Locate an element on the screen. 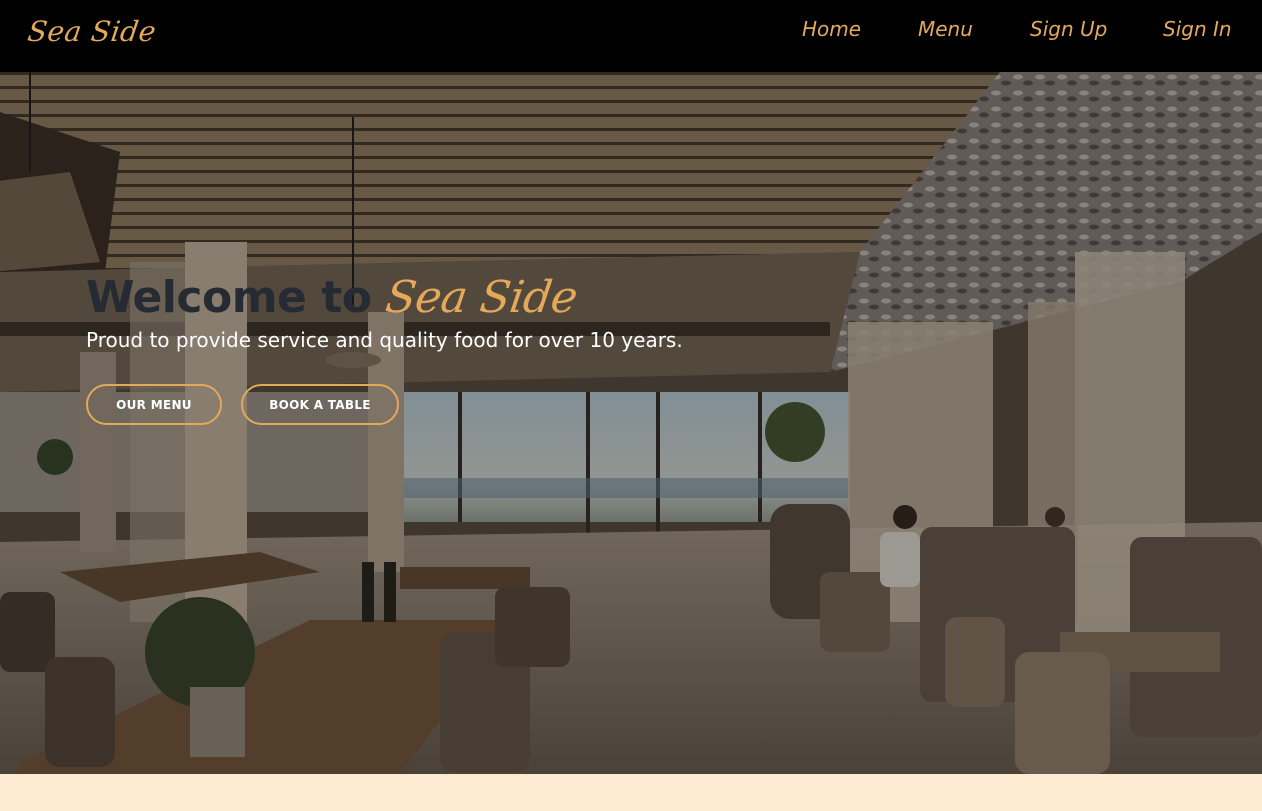 The width and height of the screenshot is (1262, 811). our-menu-button: OUR MENU is located at coordinates (154, 404).